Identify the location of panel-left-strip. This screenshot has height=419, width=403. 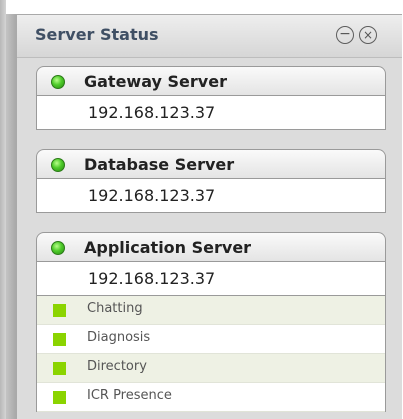
(11, 216).